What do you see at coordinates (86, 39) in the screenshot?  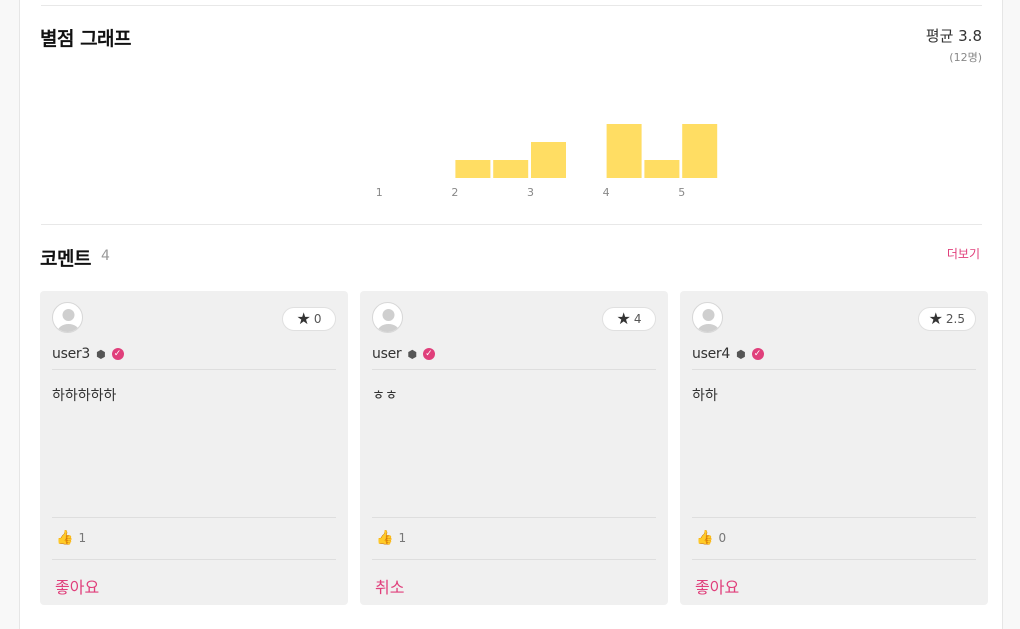 I see `rating-graph-title: 별점 그래프` at bounding box center [86, 39].